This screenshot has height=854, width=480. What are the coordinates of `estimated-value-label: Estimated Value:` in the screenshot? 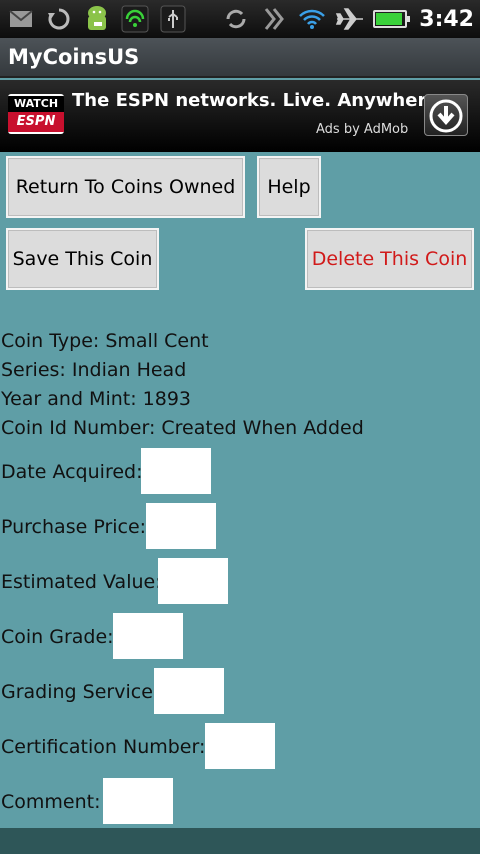 It's located at (81, 582).